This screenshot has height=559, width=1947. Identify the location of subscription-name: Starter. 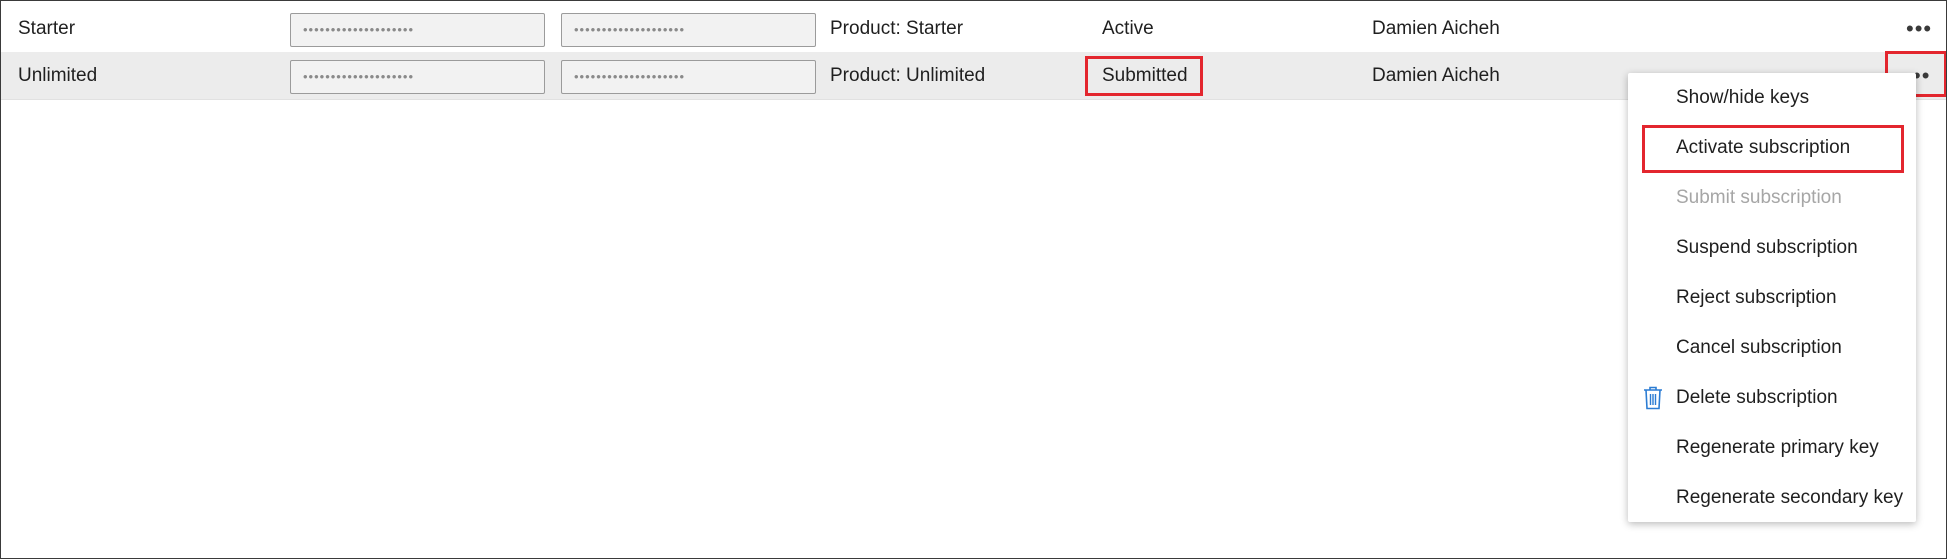
(47, 28).